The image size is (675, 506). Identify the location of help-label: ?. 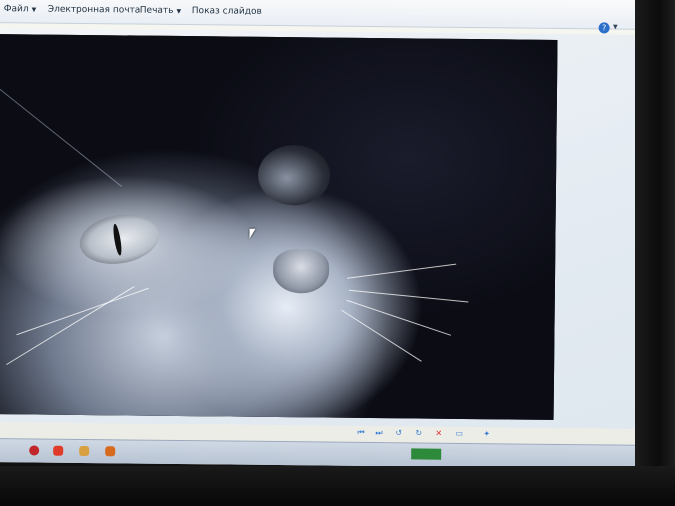
(604, 28).